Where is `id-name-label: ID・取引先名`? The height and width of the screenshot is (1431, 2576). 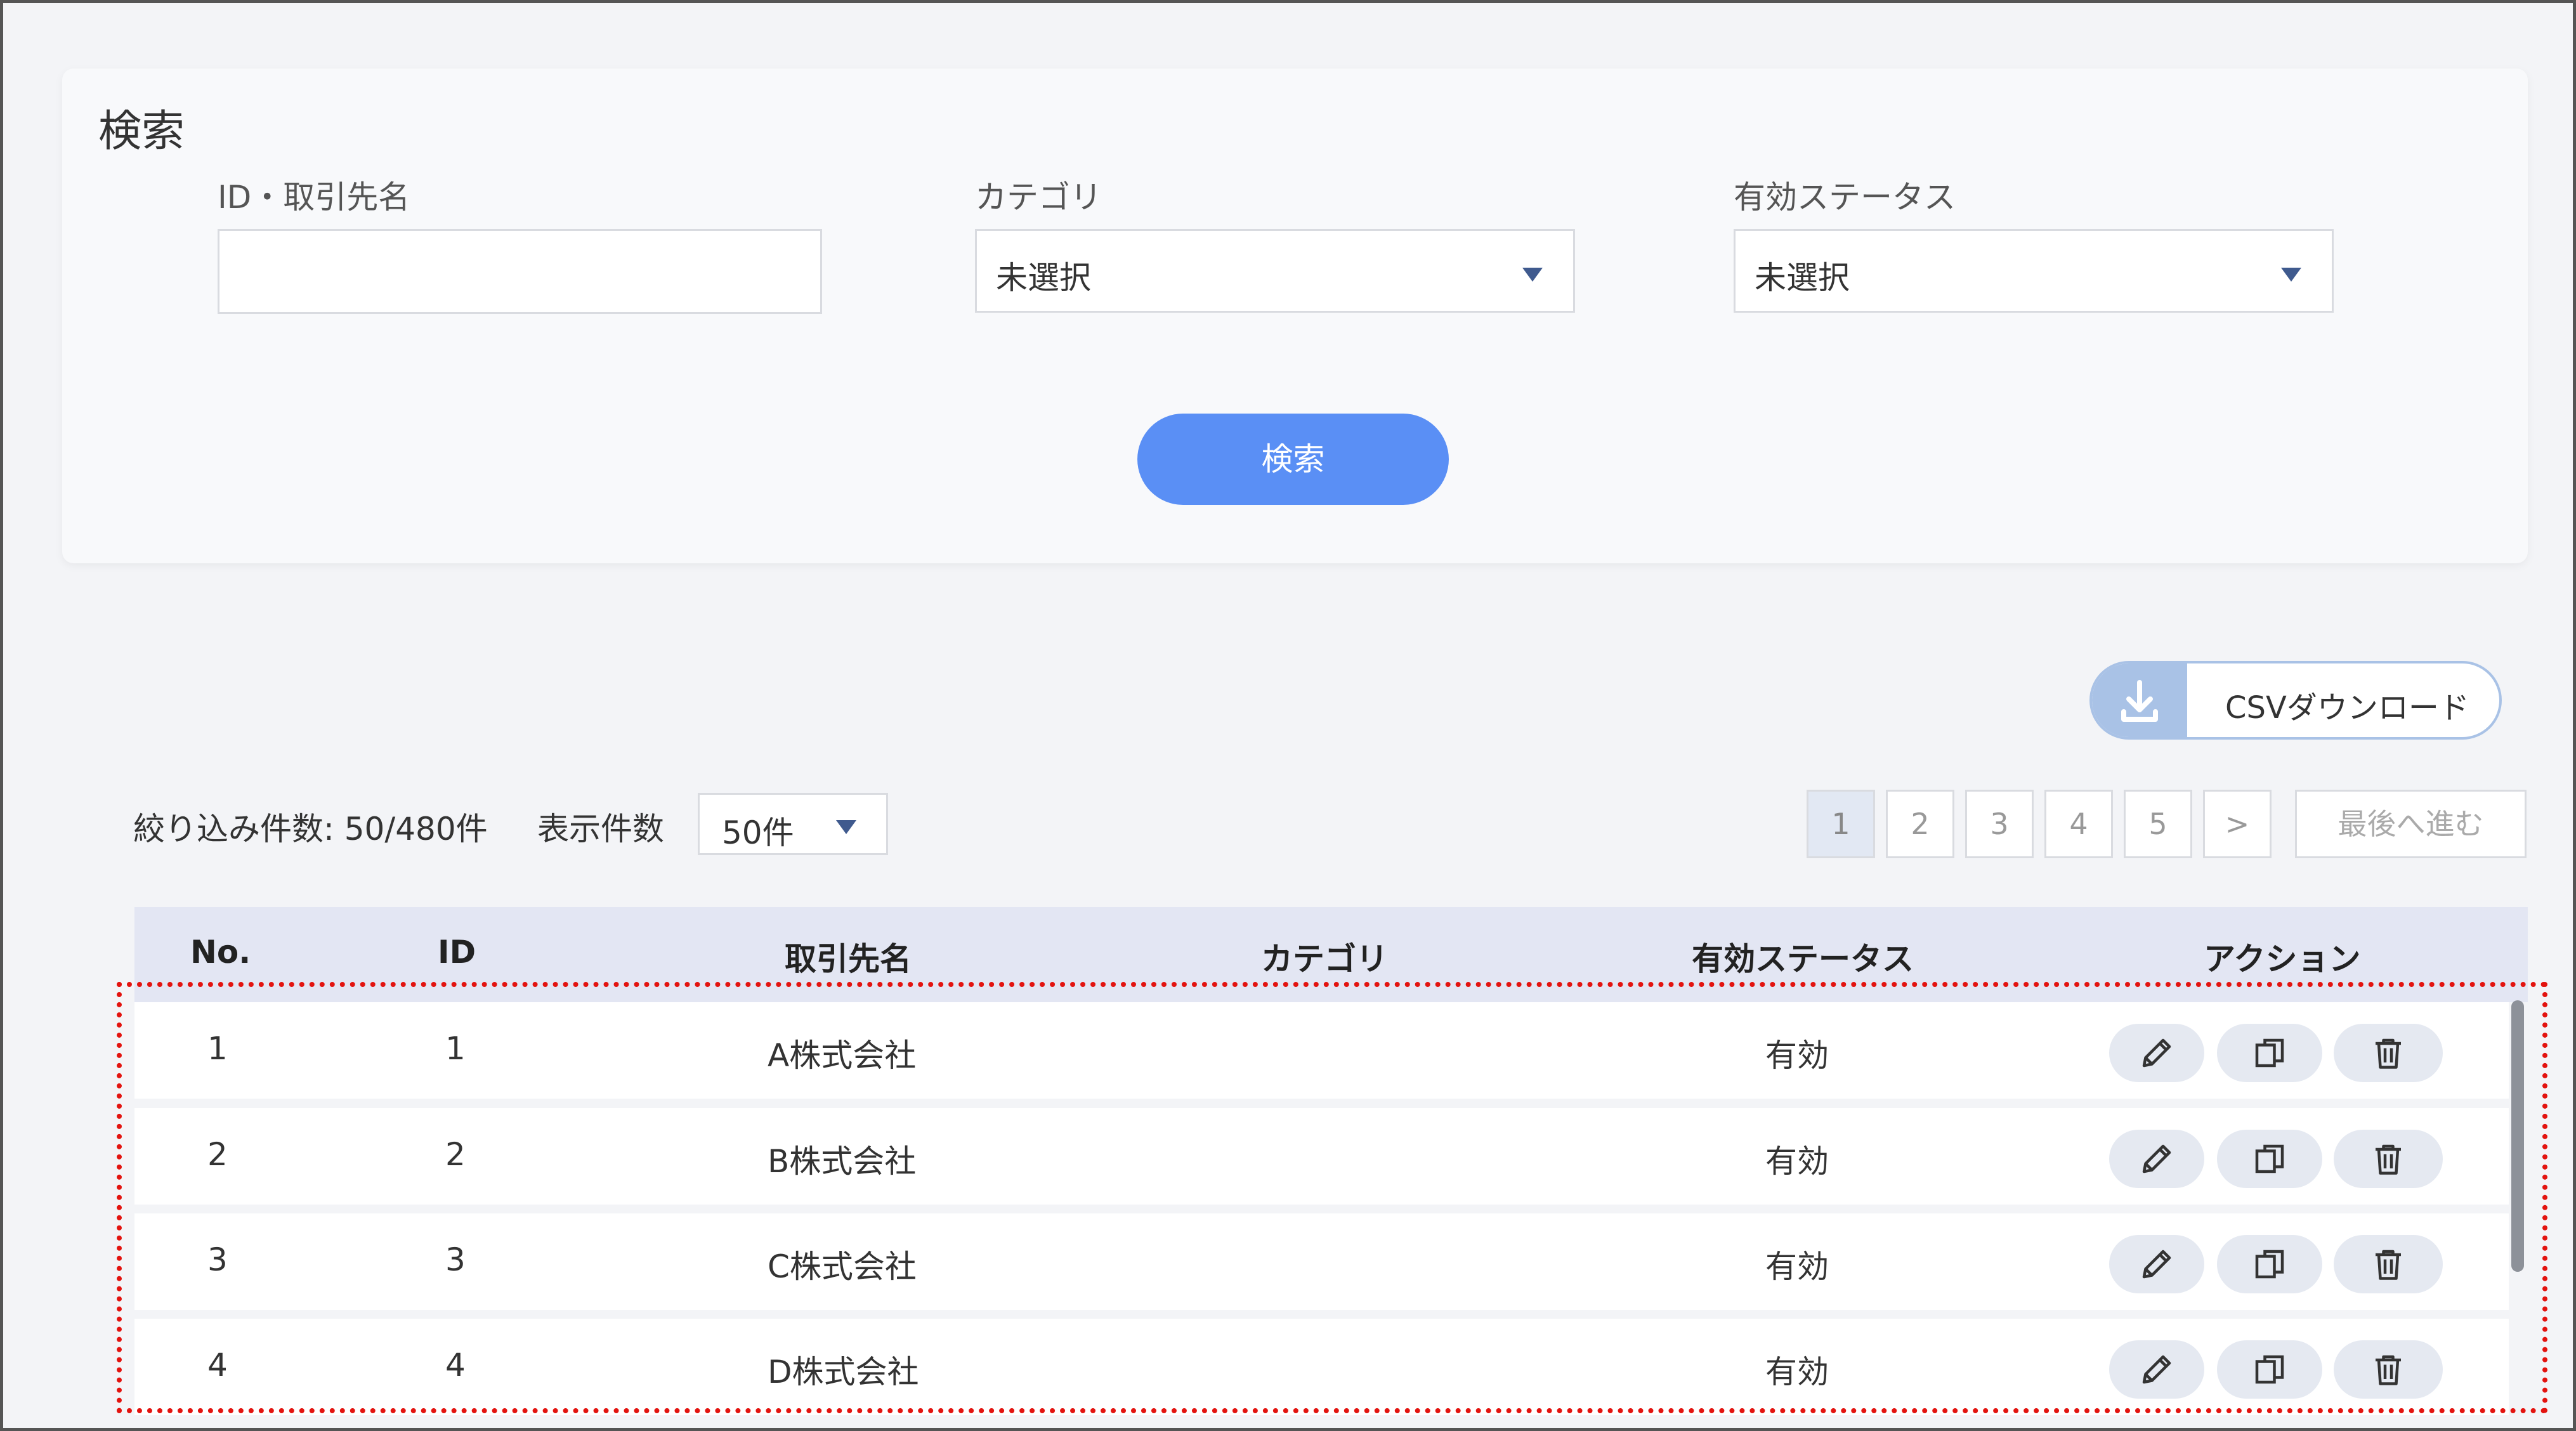 id-name-label: ID・取引先名 is located at coordinates (314, 197).